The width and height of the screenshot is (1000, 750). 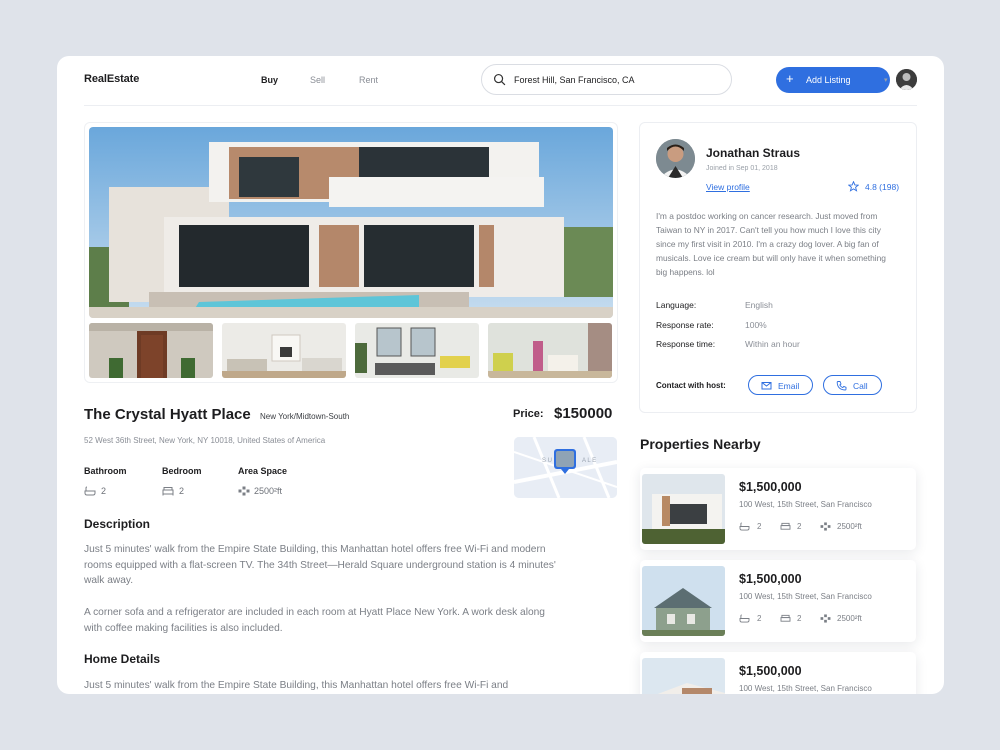 What do you see at coordinates (789, 386) in the screenshot?
I see `email-label: Email` at bounding box center [789, 386].